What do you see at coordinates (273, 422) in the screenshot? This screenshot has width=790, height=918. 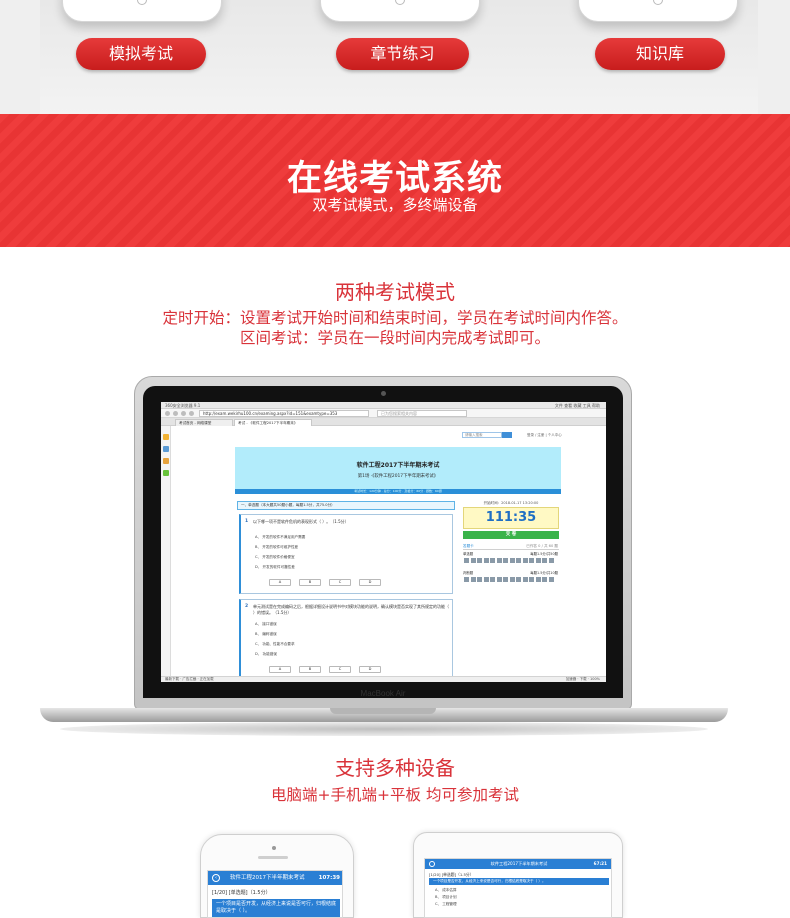 I see `tab-exam-current: 考试 - 《软件工程2017下半年期末》` at bounding box center [273, 422].